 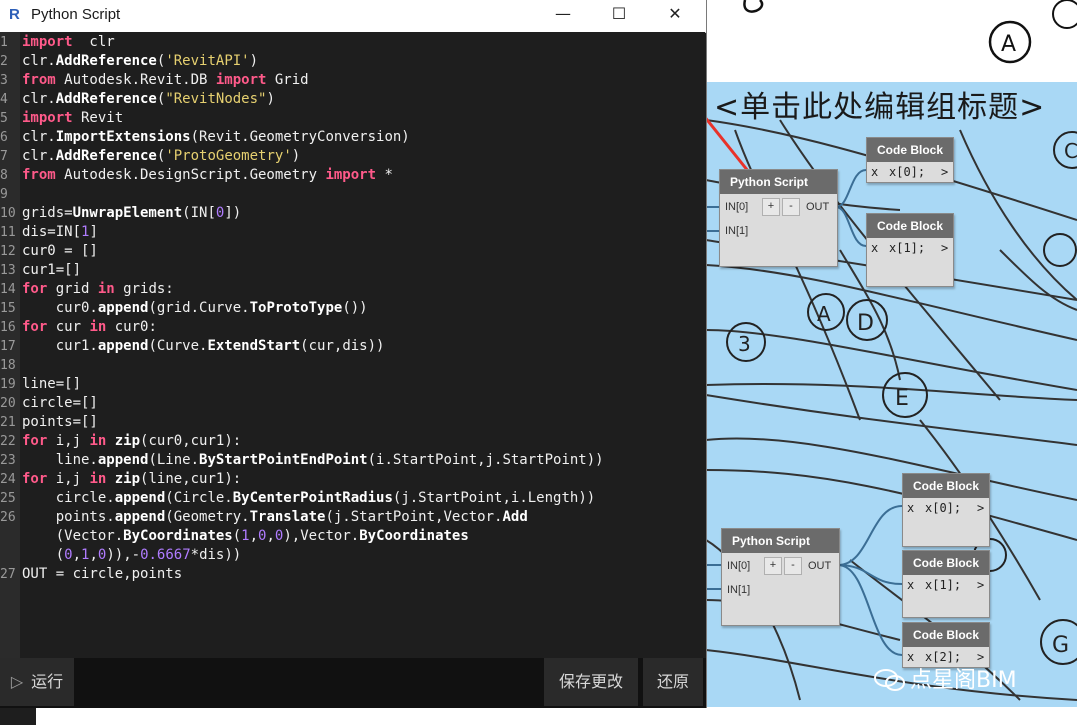 I want to click on code-text: cur1.append(Curve.ExtendStart(cur,dis)), so click(x=203, y=346).